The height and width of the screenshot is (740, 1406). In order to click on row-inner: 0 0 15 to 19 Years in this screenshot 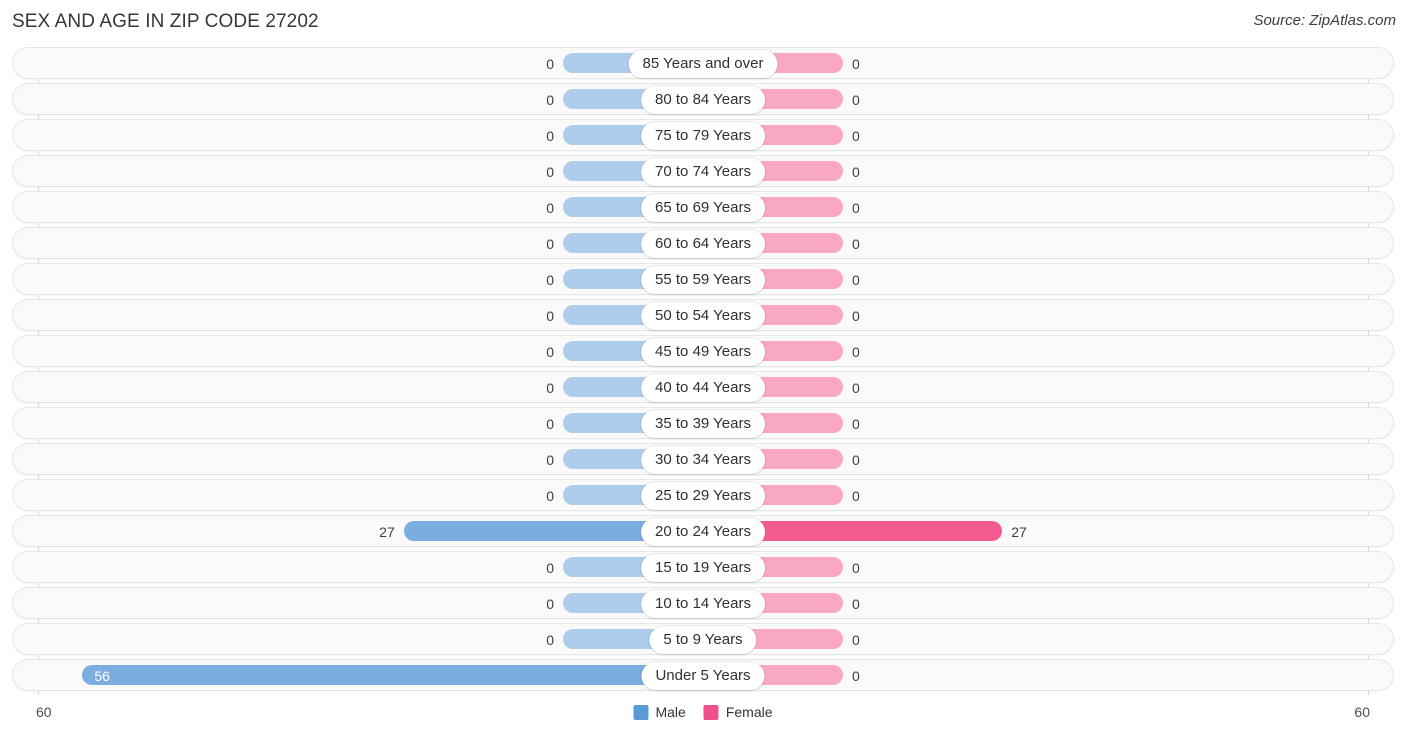, I will do `click(703, 567)`.